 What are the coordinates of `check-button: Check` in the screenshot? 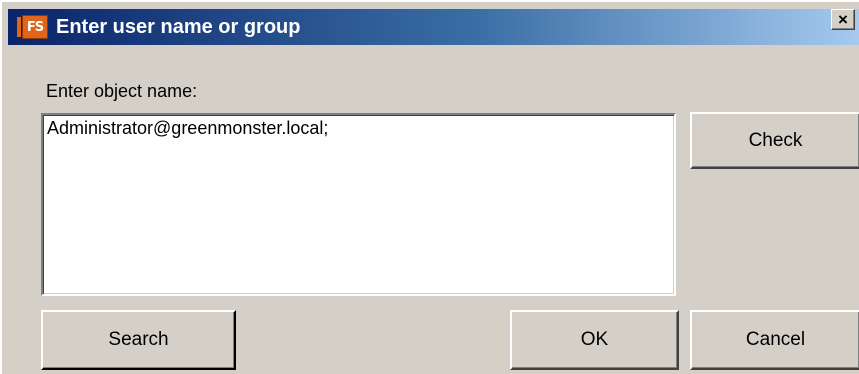 It's located at (774, 140).